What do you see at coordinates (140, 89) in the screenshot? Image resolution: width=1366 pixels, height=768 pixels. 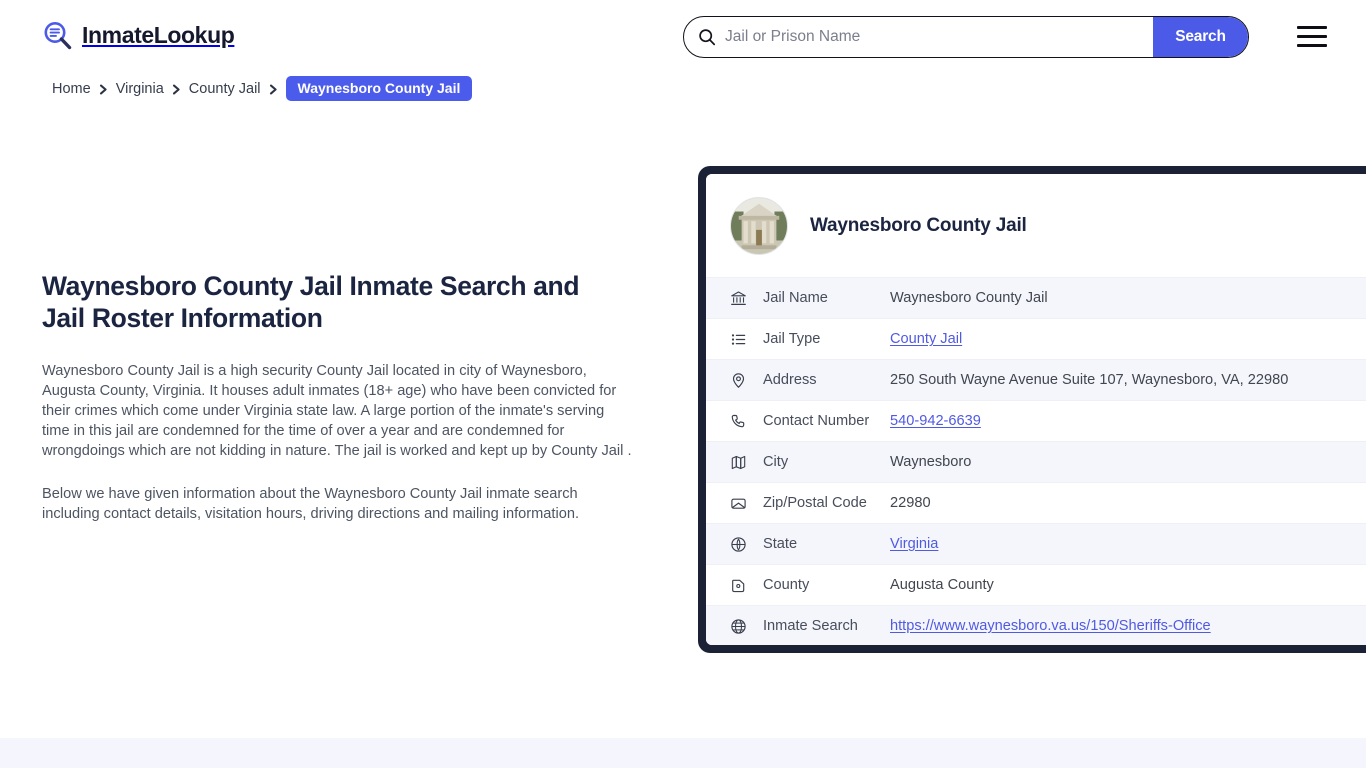 I see `breadcrumb-item-virginia: Virginia` at bounding box center [140, 89].